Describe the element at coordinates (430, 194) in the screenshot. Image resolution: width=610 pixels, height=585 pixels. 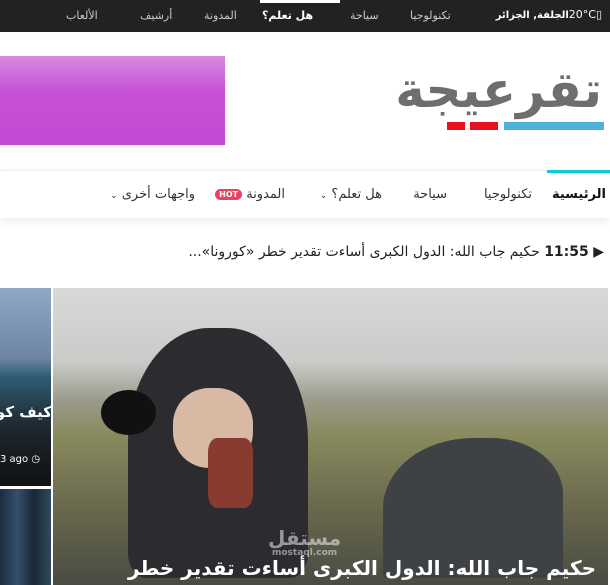
I see `nav-tourism: سياحة` at that location.